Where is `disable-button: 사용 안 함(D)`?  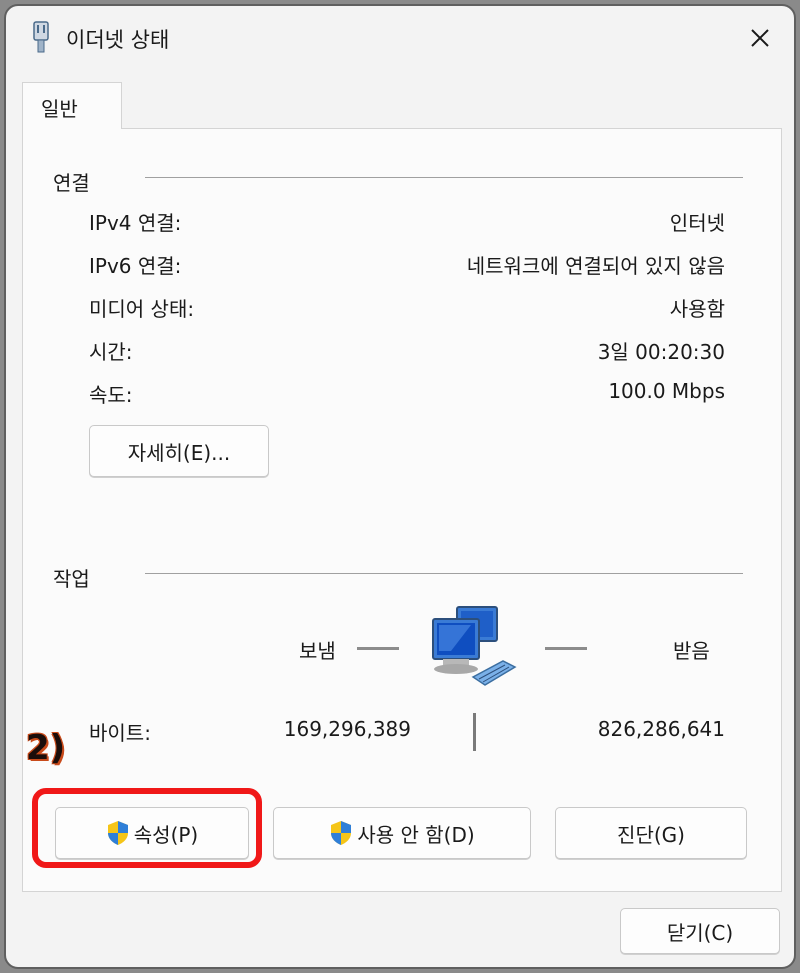
disable-button: 사용 안 함(D) is located at coordinates (402, 833).